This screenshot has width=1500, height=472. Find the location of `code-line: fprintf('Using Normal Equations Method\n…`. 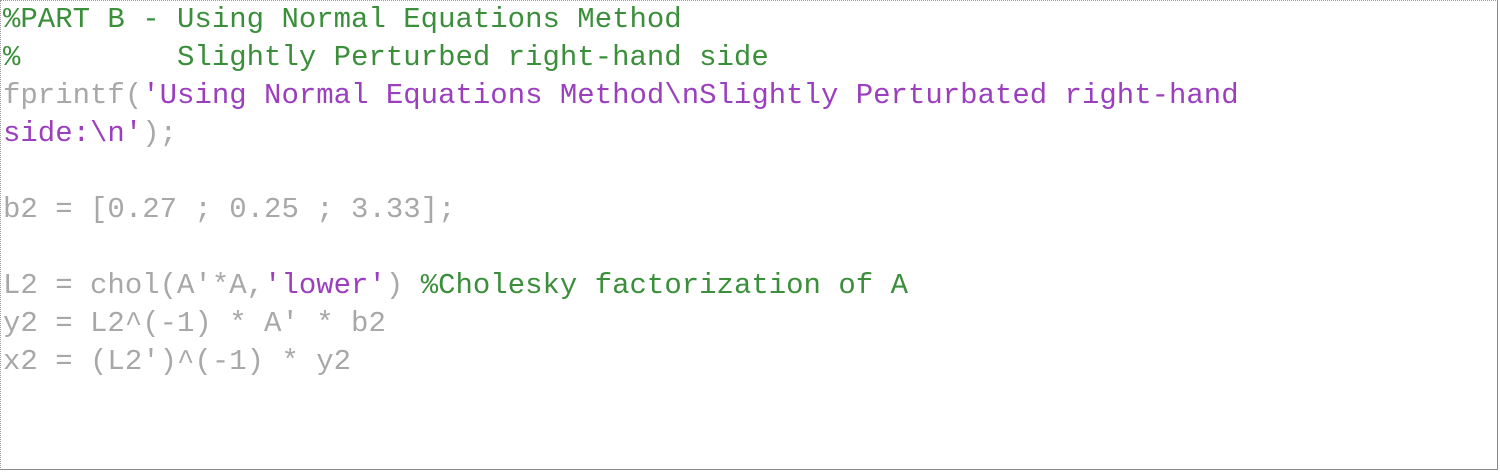

code-line: fprintf('Using Normal Equations Method\n… is located at coordinates (748, 96).